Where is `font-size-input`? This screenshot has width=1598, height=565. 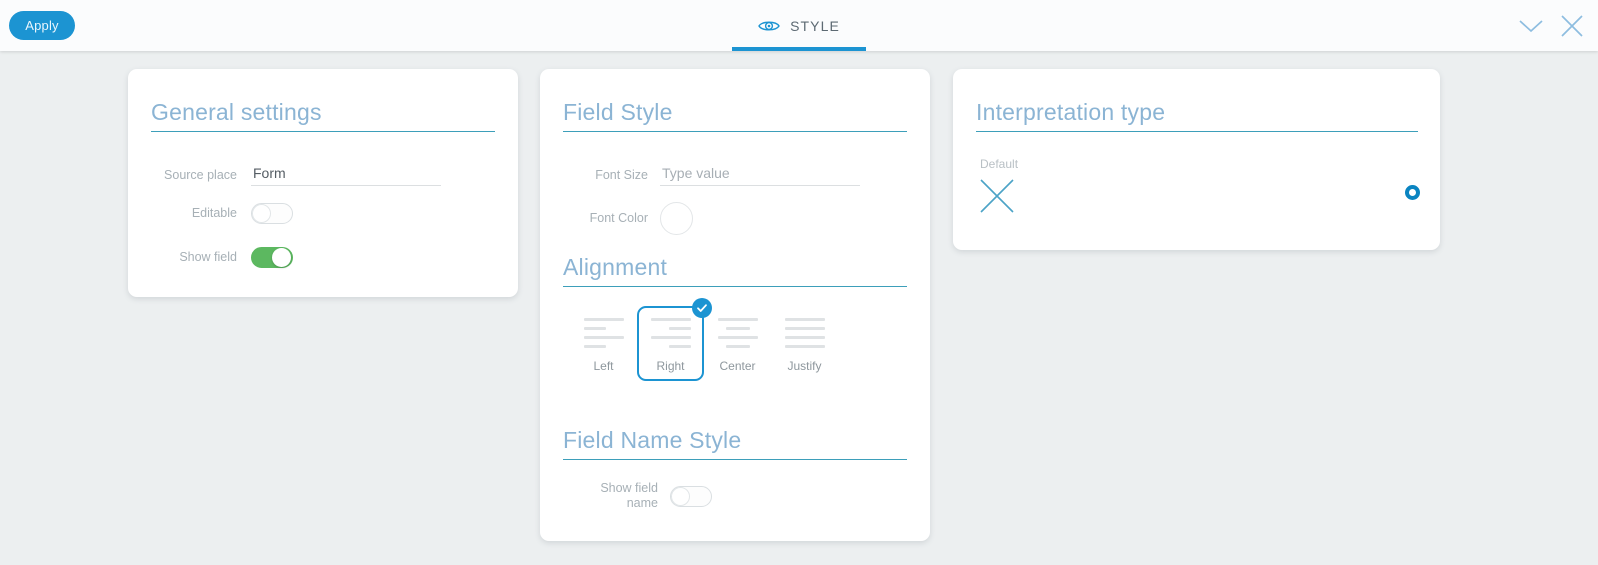 font-size-input is located at coordinates (760, 175).